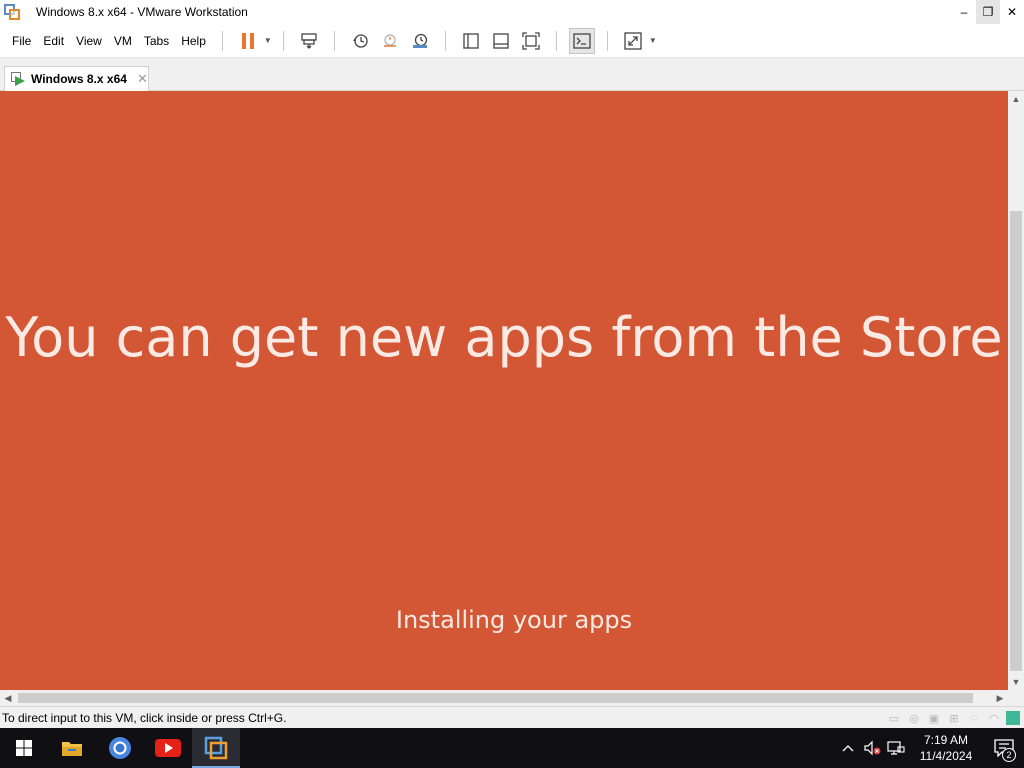  I want to click on menu-help: Help, so click(193, 41).